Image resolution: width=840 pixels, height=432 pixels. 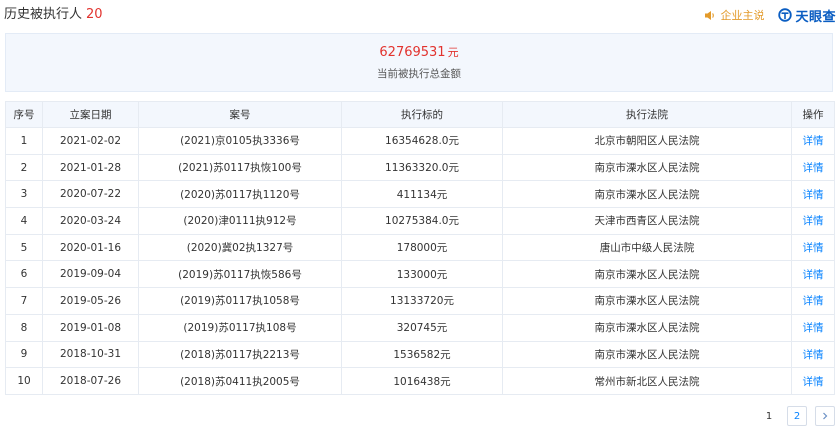 I want to click on cell-date: 2021-01-28, so click(x=90, y=167).